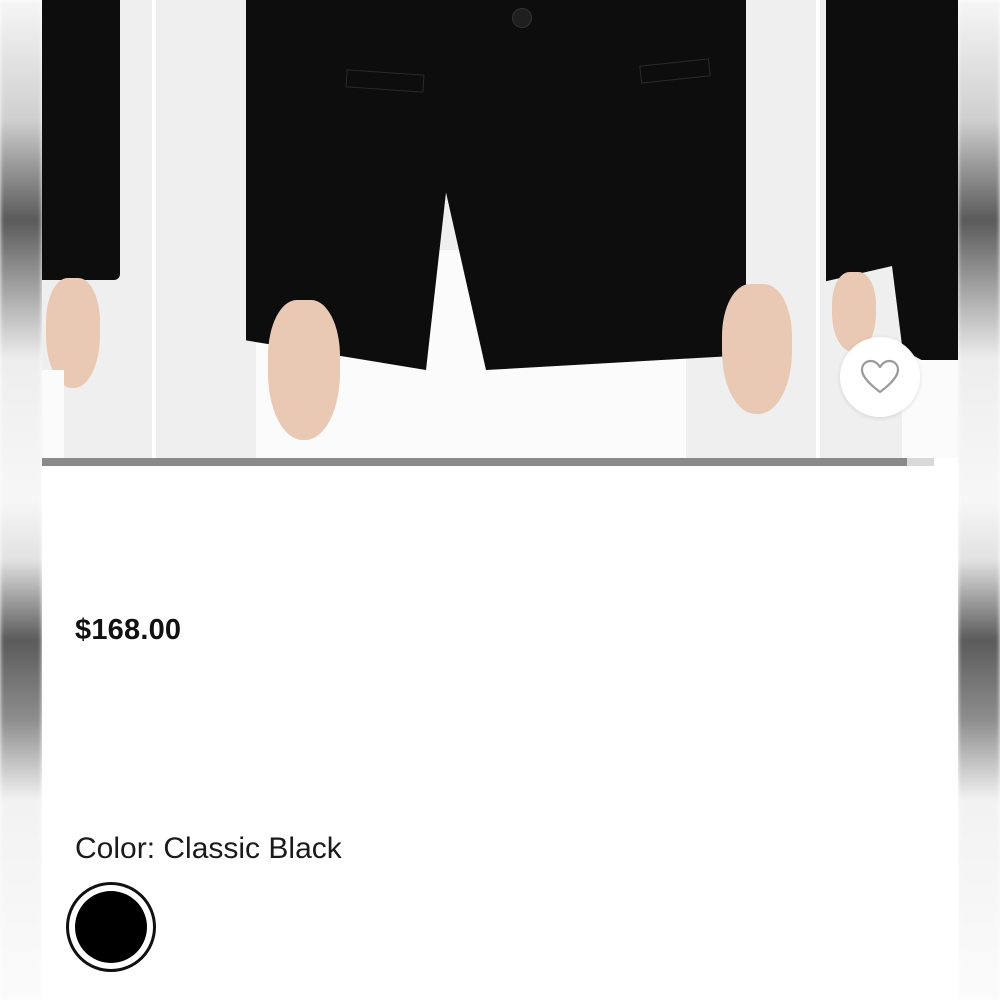 The width and height of the screenshot is (1000, 1000). What do you see at coordinates (115, 848) in the screenshot?
I see `color-label: Color:` at bounding box center [115, 848].